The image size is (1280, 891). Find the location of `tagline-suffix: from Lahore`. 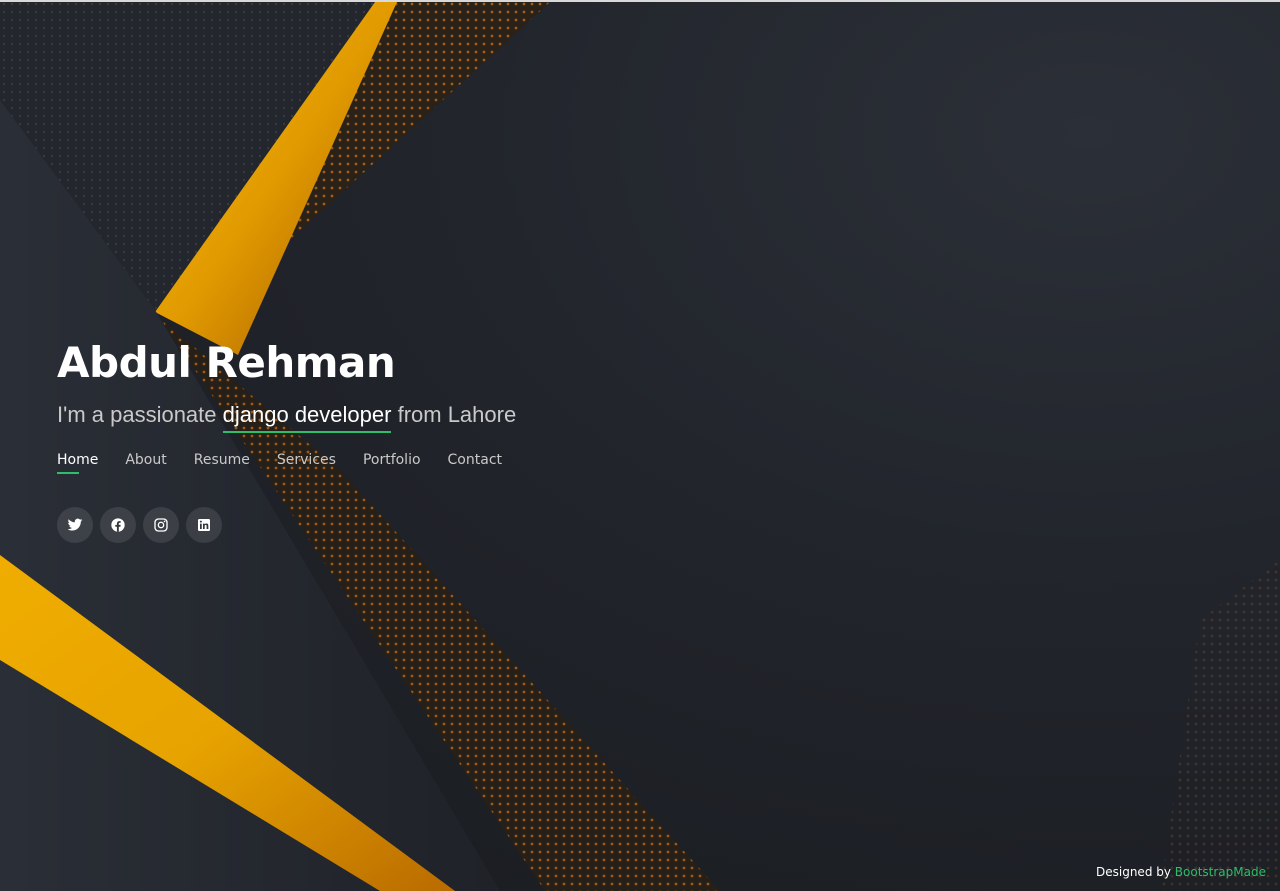

tagline-suffix: from Lahore is located at coordinates (457, 414).